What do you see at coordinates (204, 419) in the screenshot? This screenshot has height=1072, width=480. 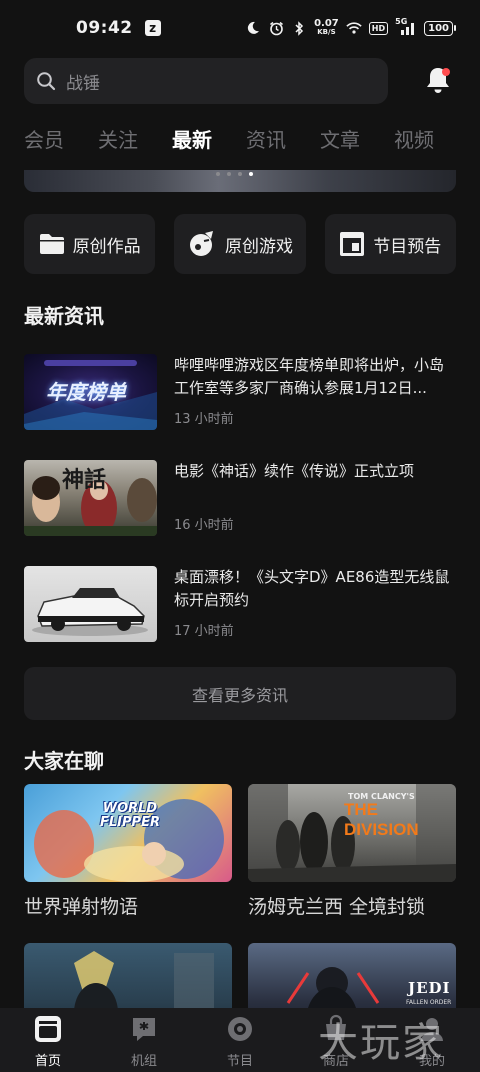 I see `news-time: 13 小时前` at bounding box center [204, 419].